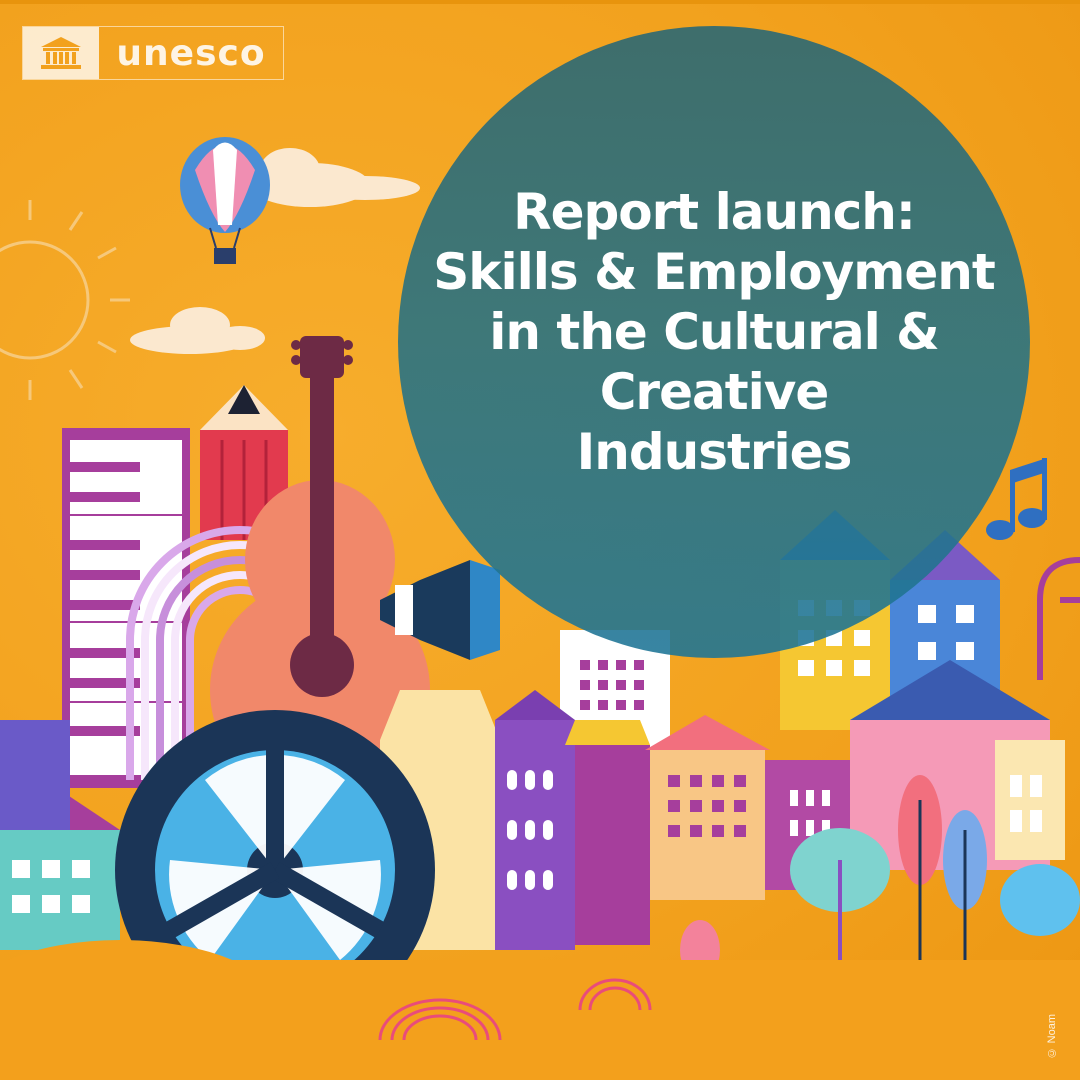 The width and height of the screenshot is (1080, 1080). I want to click on building-magenta, so click(607, 832).